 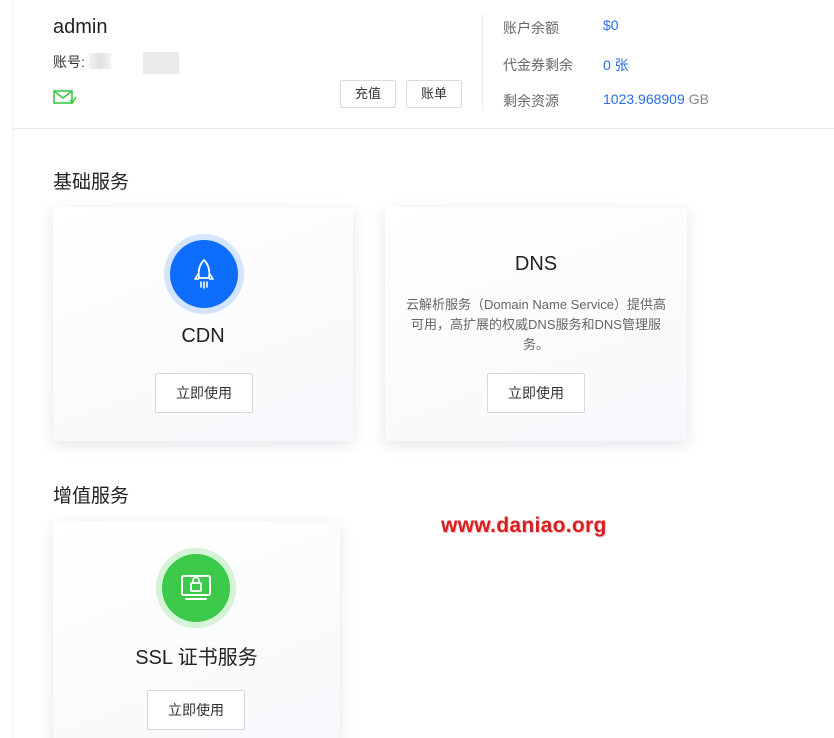 What do you see at coordinates (434, 94) in the screenshot?
I see `bill-button: 账单` at bounding box center [434, 94].